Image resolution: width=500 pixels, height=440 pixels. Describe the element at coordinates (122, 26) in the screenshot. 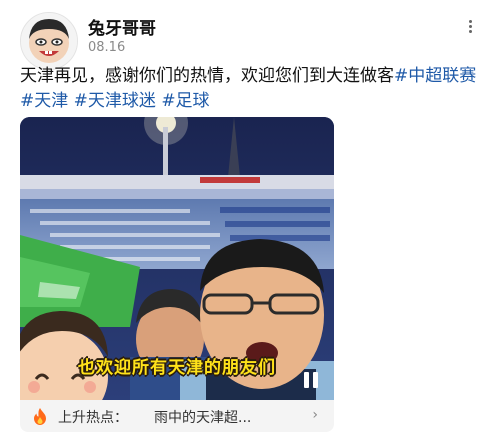

I see `author-name: 兔牙哥哥` at that location.